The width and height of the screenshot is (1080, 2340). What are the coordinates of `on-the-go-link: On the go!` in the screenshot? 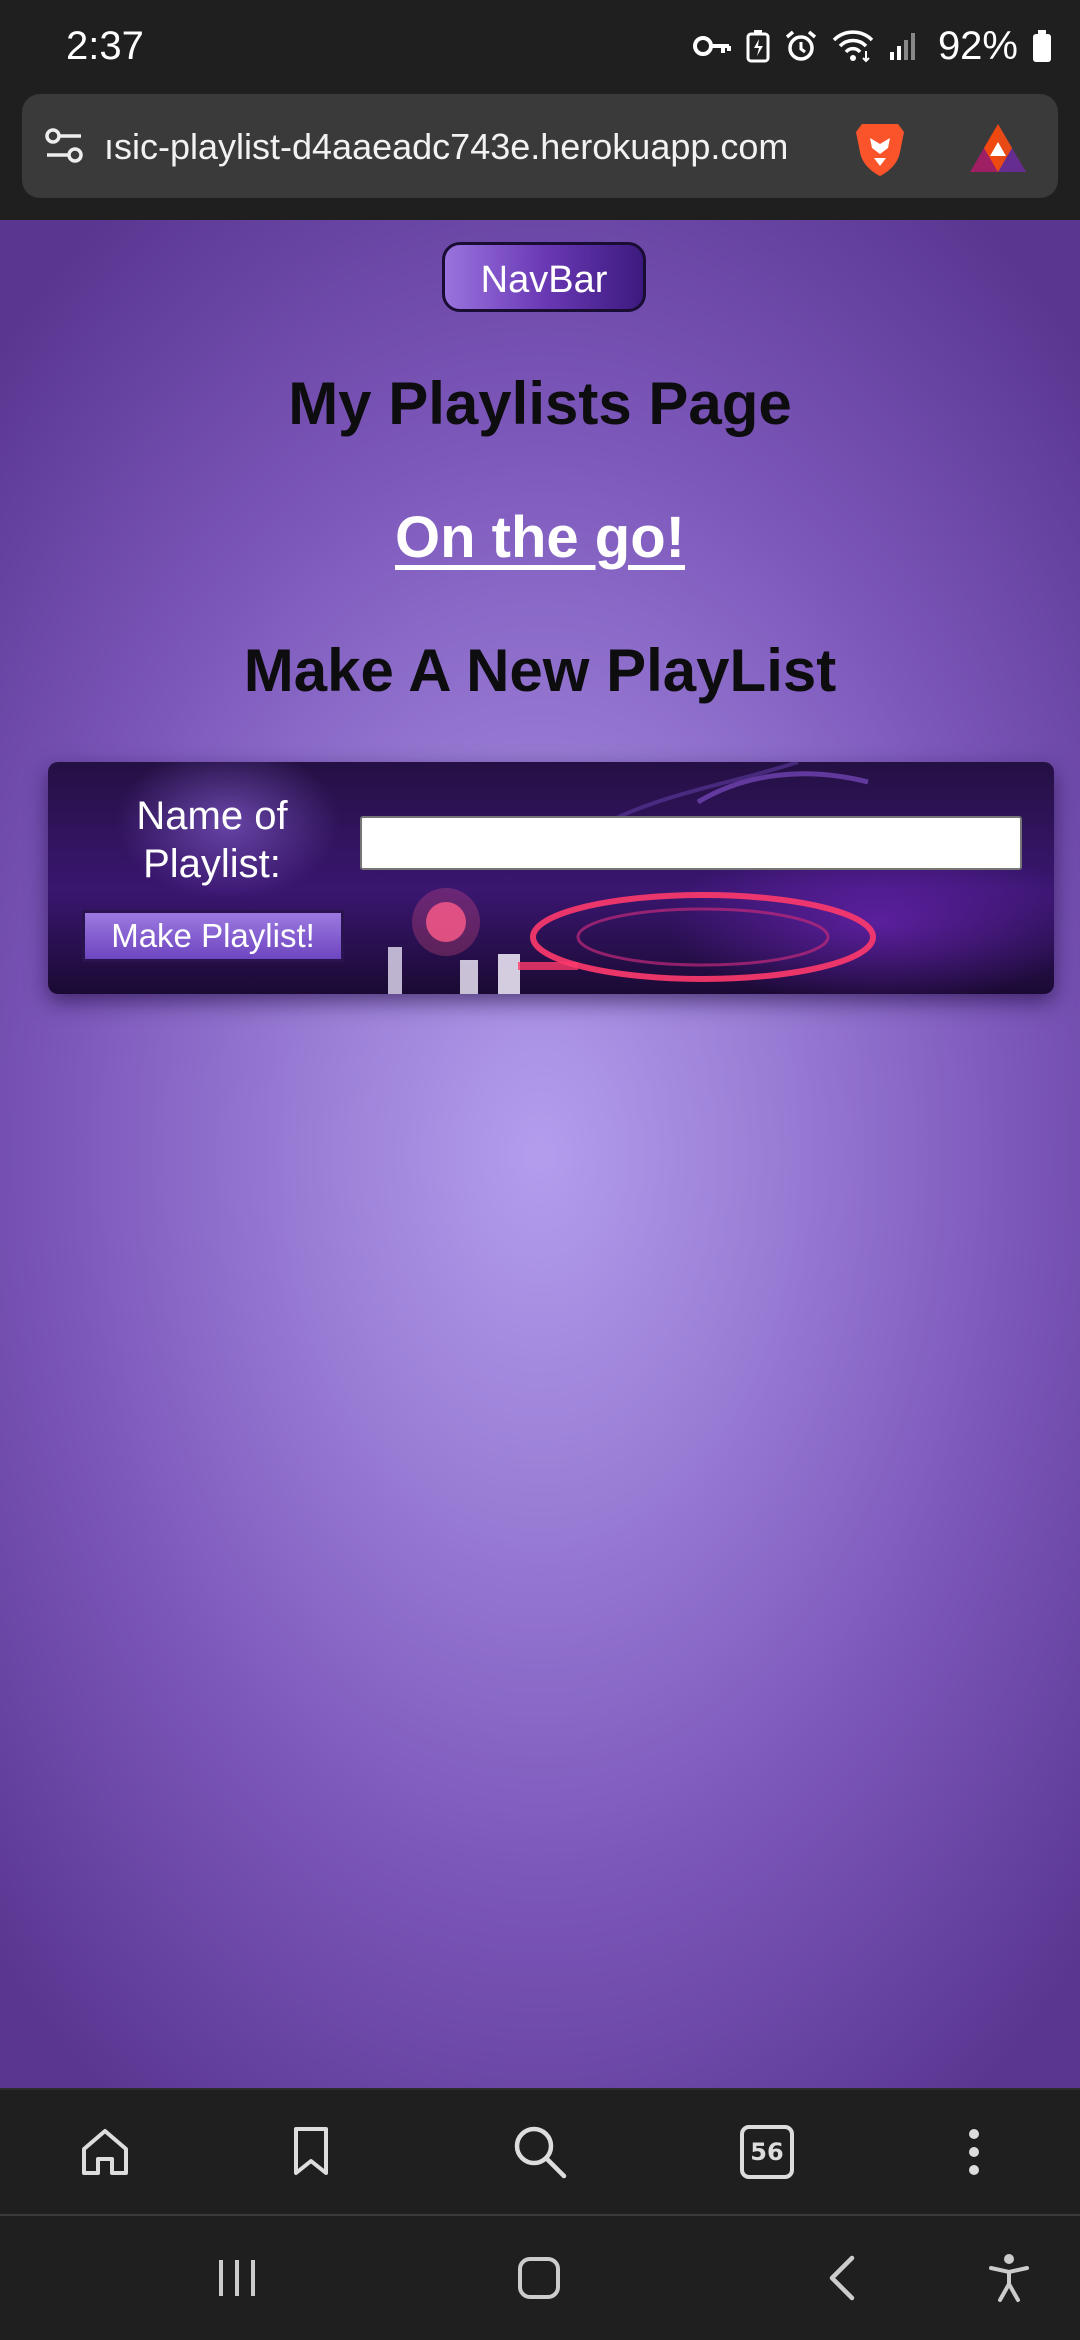 It's located at (540, 538).